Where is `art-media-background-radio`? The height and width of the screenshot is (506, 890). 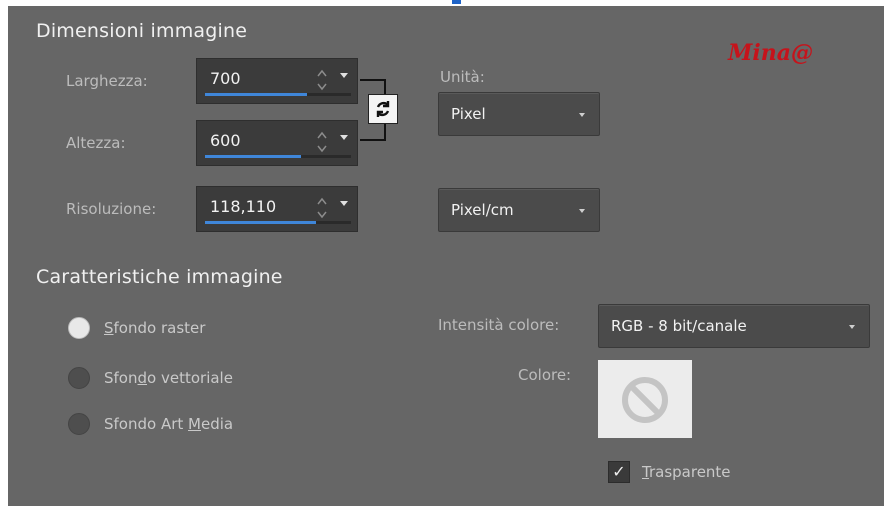
art-media-background-radio is located at coordinates (79, 424).